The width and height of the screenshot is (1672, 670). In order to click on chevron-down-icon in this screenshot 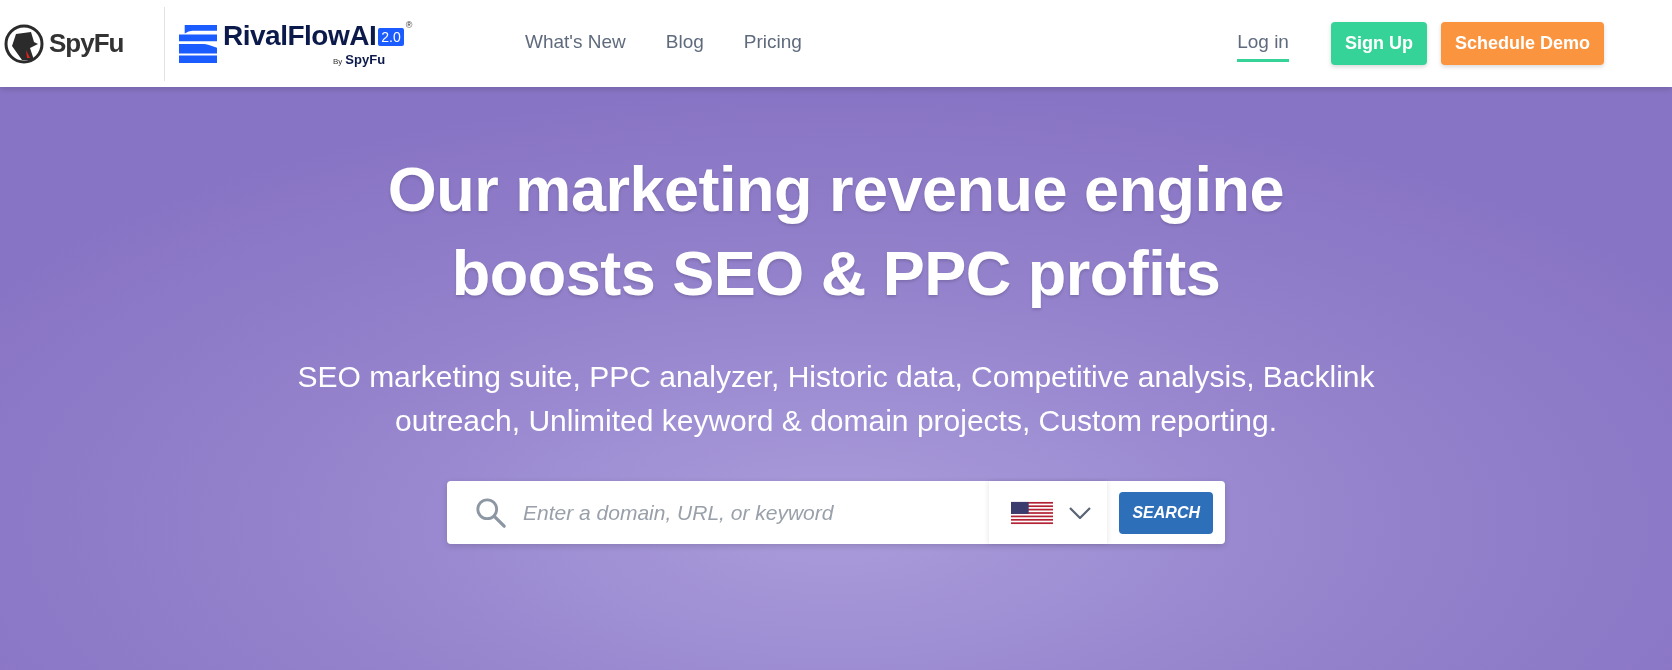, I will do `click(1080, 512)`.